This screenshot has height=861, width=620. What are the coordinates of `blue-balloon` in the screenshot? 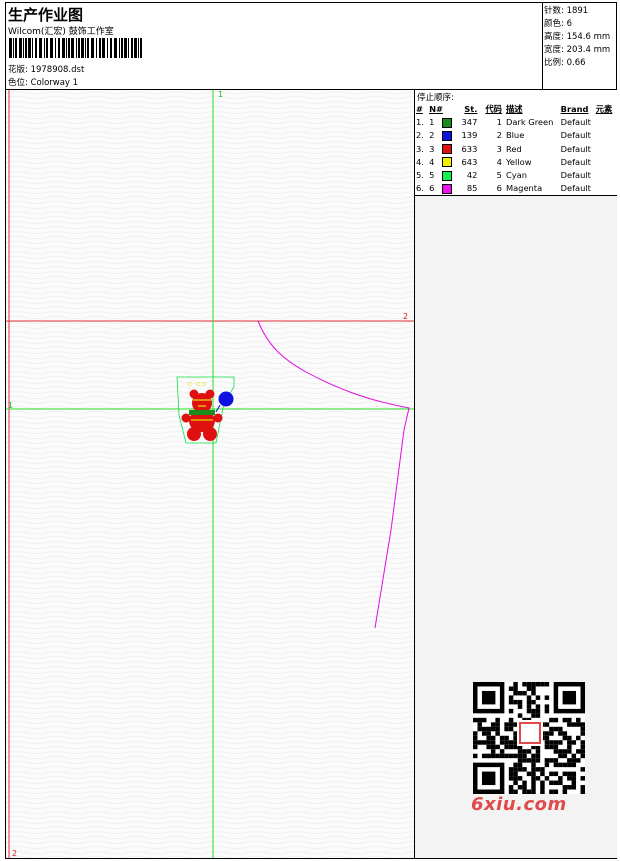 It's located at (226, 399).